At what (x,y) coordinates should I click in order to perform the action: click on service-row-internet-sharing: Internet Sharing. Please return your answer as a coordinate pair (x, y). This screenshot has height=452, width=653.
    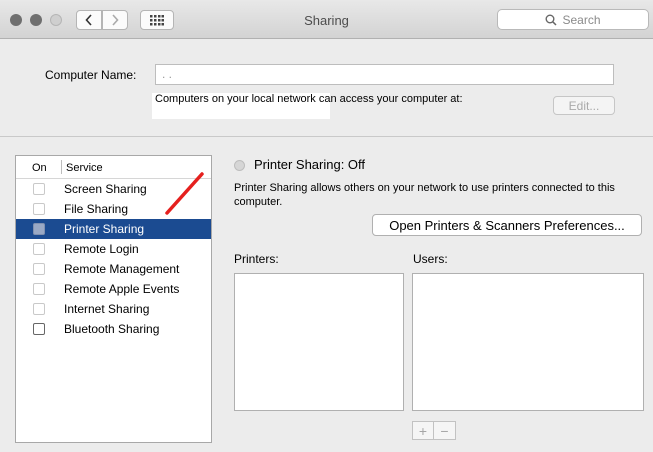
    Looking at the image, I should click on (113, 309).